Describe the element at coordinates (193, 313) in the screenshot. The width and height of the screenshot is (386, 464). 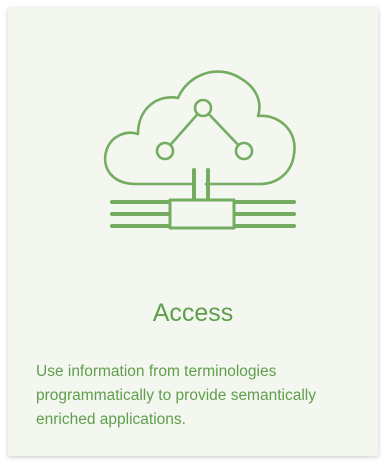
I see `card-title: Access` at that location.